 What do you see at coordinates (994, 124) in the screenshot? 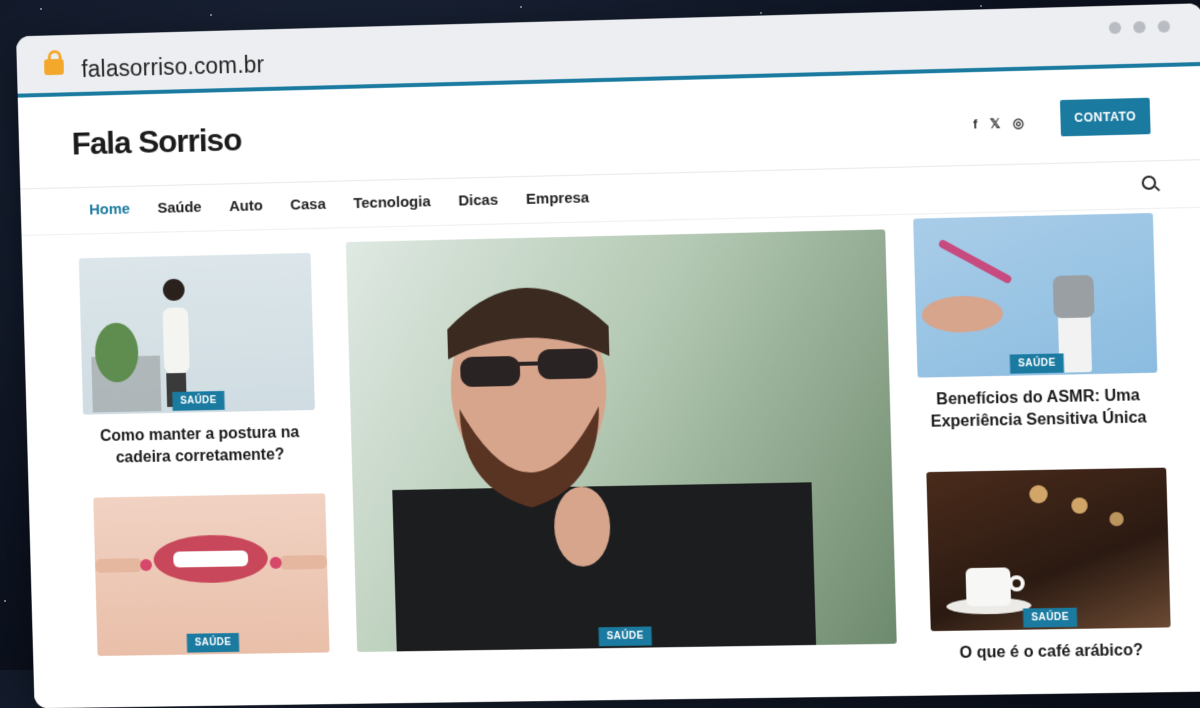
I see `x-twitter-icon: 𝕏` at bounding box center [994, 124].